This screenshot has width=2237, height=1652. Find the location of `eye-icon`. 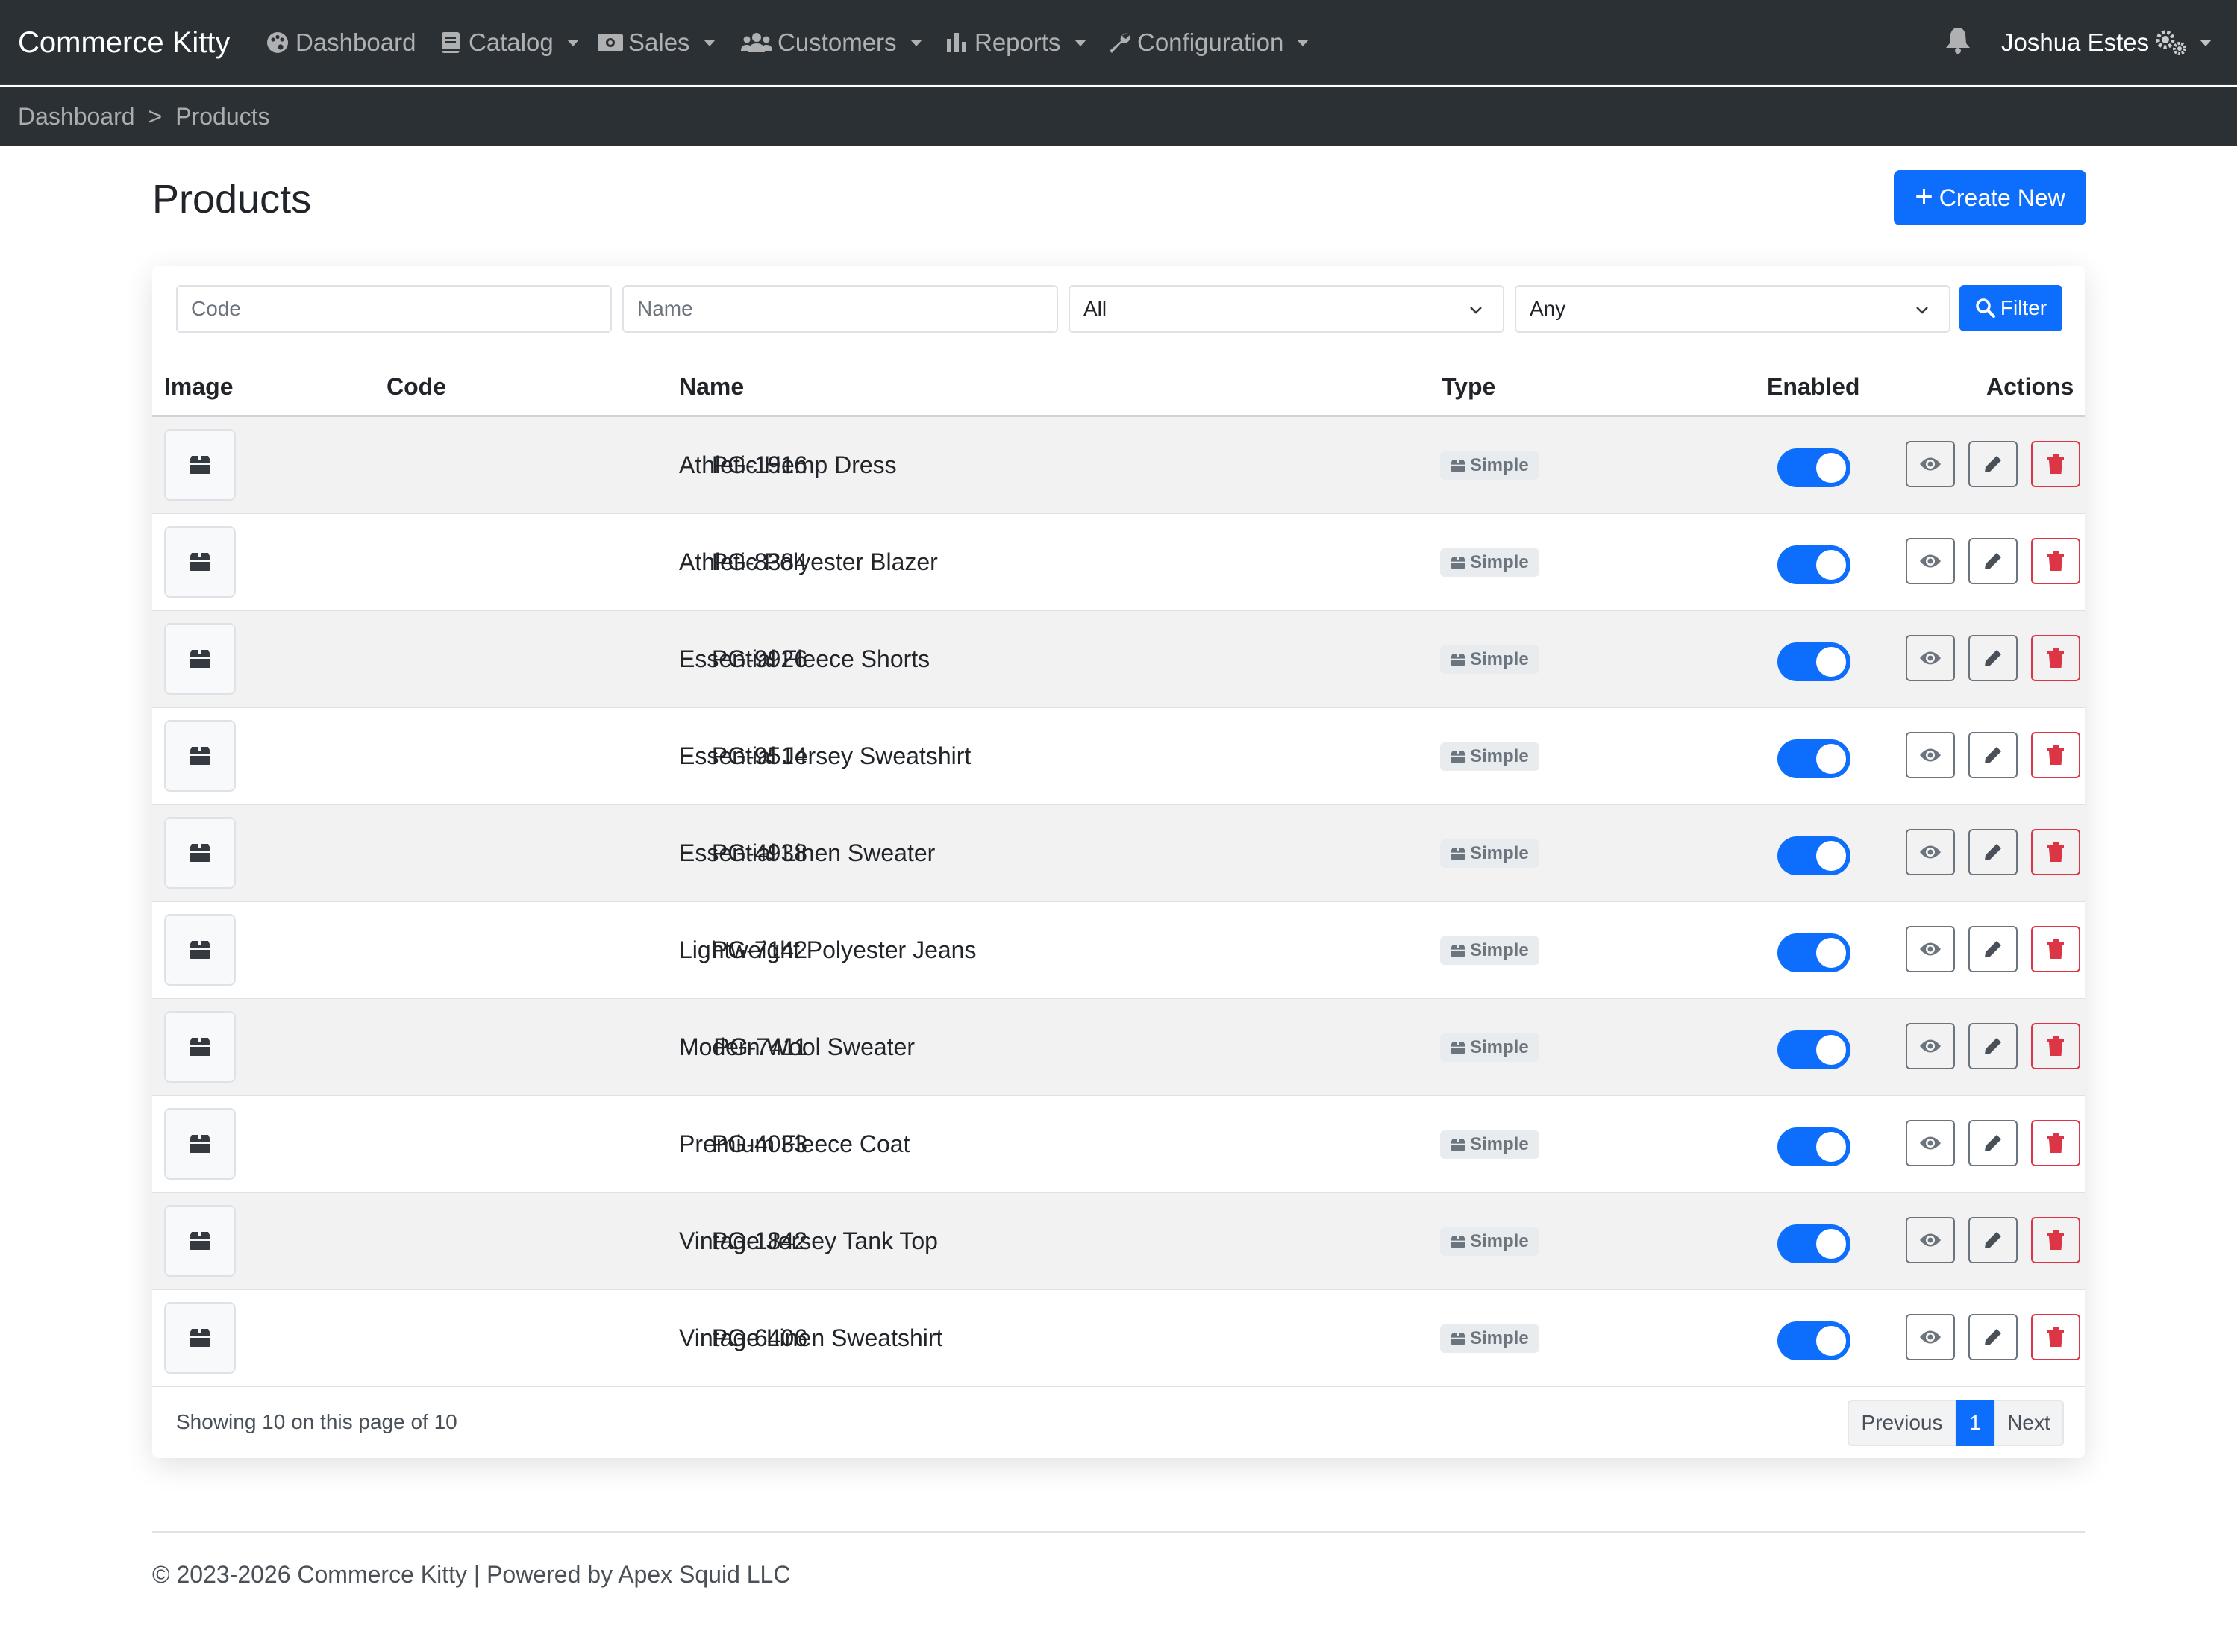

eye-icon is located at coordinates (1931, 1240).